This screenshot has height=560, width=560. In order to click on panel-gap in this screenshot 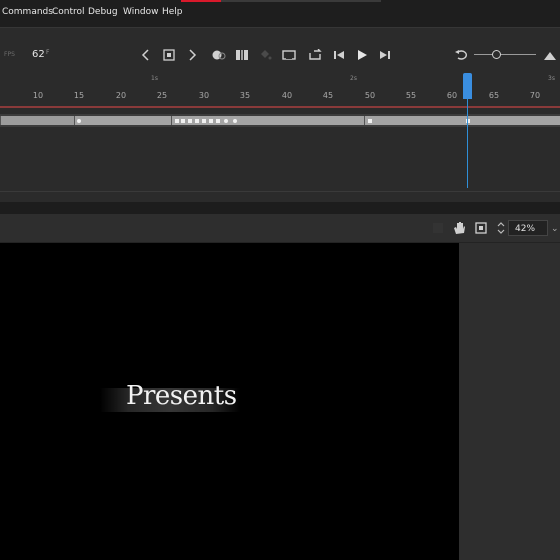, I will do `click(280, 208)`.